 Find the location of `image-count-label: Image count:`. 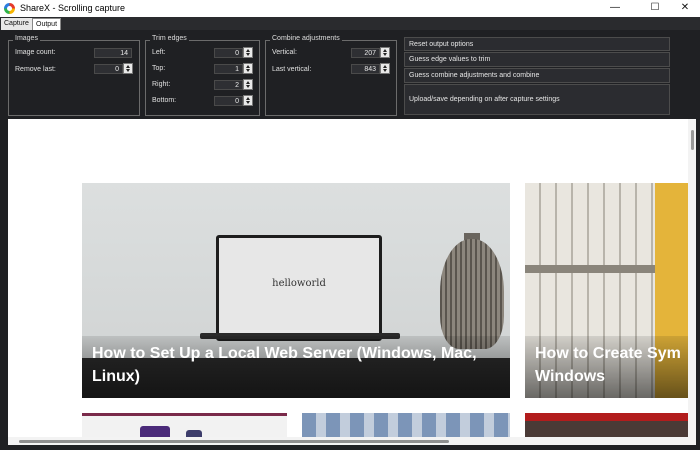

image-count-label: Image count: is located at coordinates (35, 52).